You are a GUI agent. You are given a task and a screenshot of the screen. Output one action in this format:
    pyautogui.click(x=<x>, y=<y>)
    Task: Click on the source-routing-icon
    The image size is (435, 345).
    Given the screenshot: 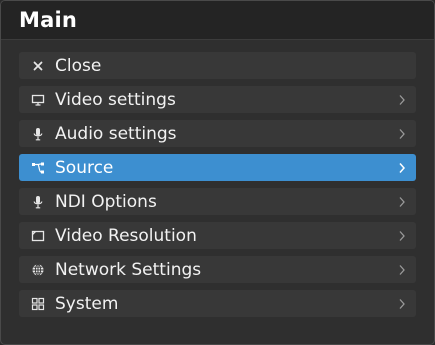 What is the action you would take?
    pyautogui.click(x=38, y=168)
    